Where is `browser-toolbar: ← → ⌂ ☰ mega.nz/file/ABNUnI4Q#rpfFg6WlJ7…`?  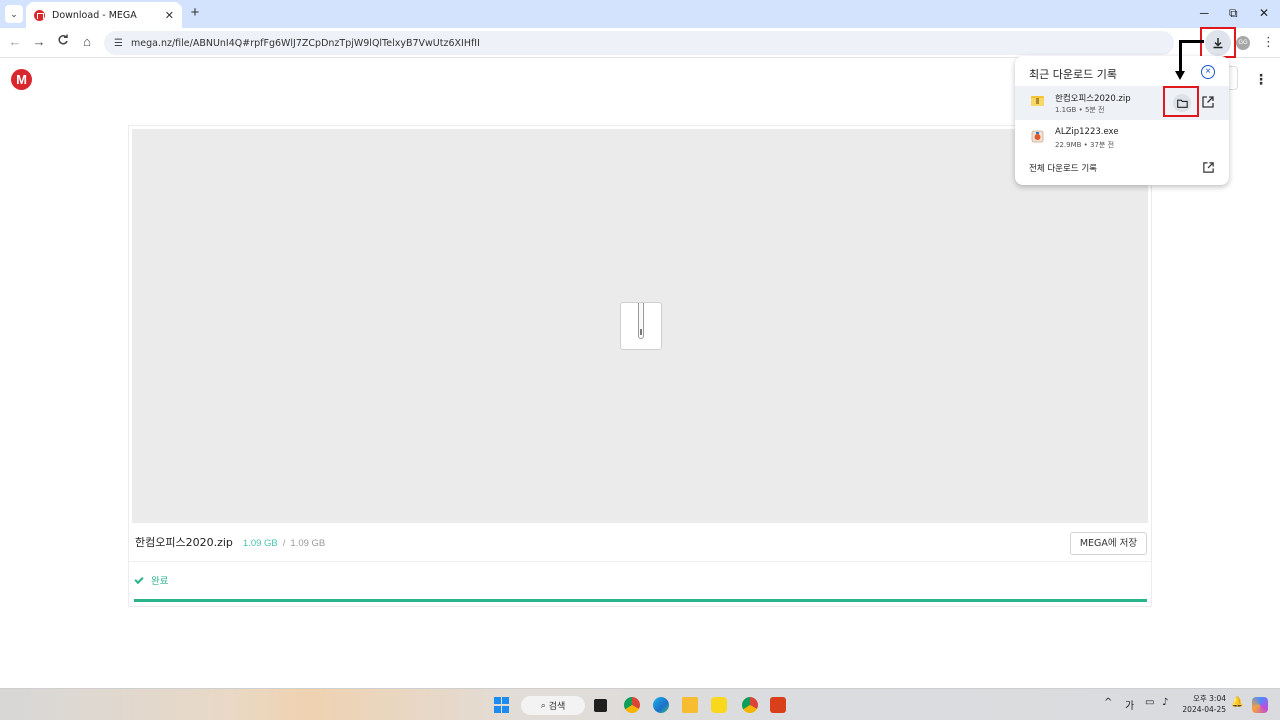 browser-toolbar: ← → ⌂ ☰ mega.nz/file/ABNUnI4Q#rpfFg6WlJ7… is located at coordinates (640, 43).